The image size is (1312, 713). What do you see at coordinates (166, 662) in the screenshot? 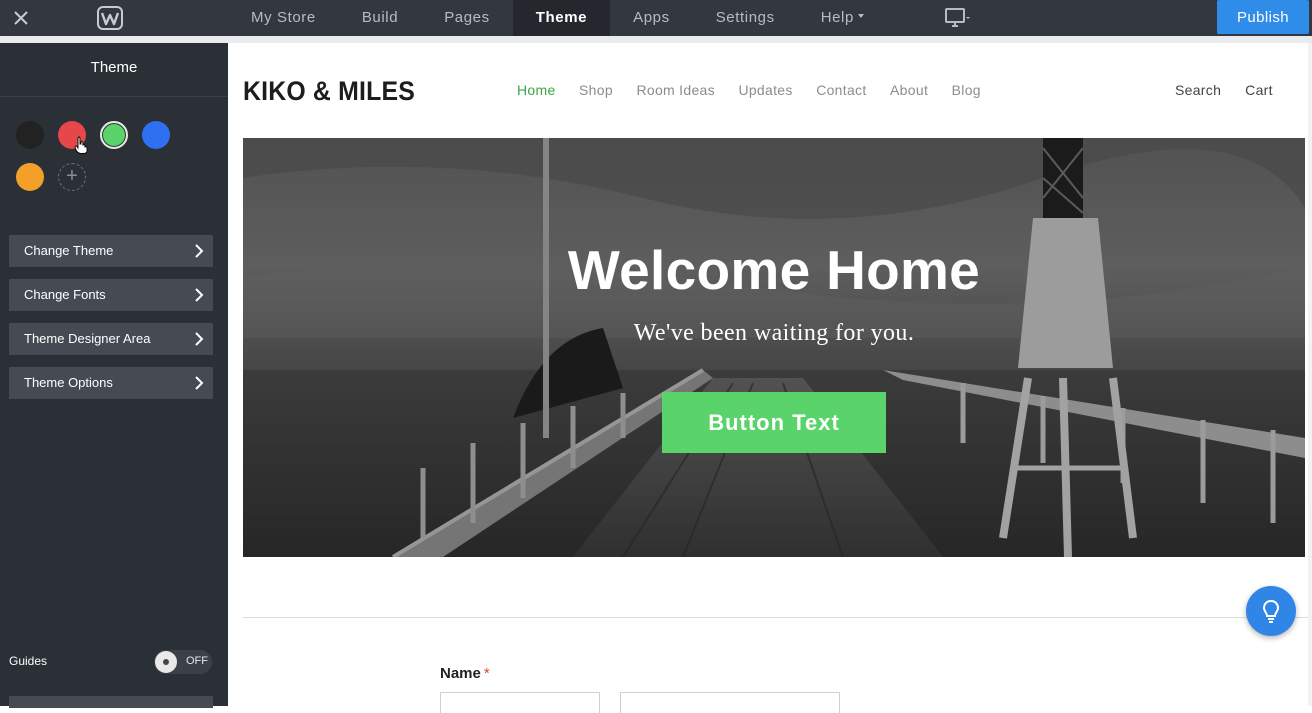
I see `toggle-knob` at bounding box center [166, 662].